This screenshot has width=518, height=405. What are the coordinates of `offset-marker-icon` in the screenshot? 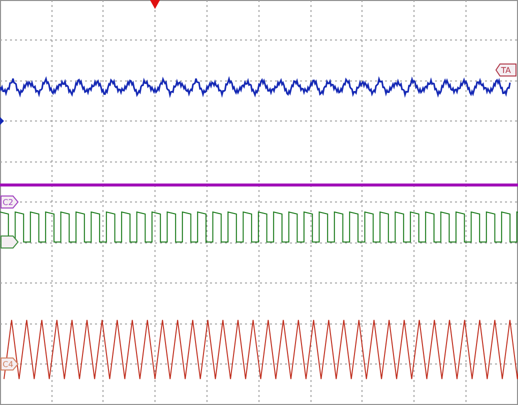 It's located at (2, 121).